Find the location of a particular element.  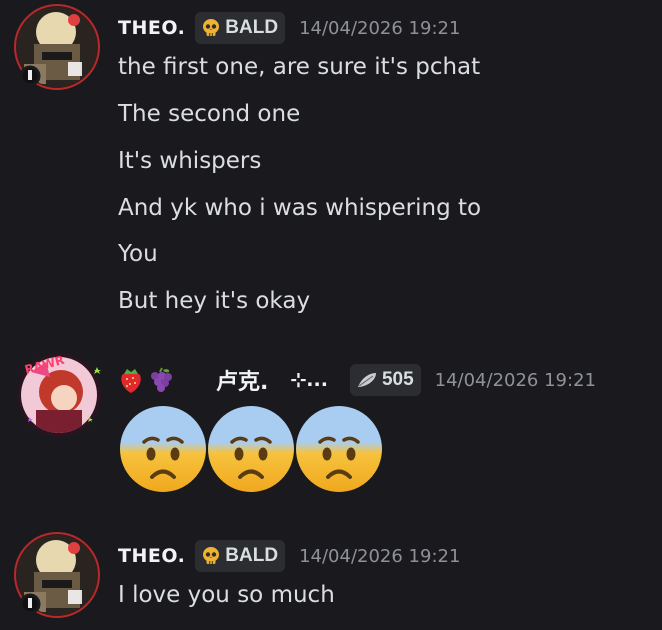

avatar-image: RAWR is located at coordinates (59, 395).